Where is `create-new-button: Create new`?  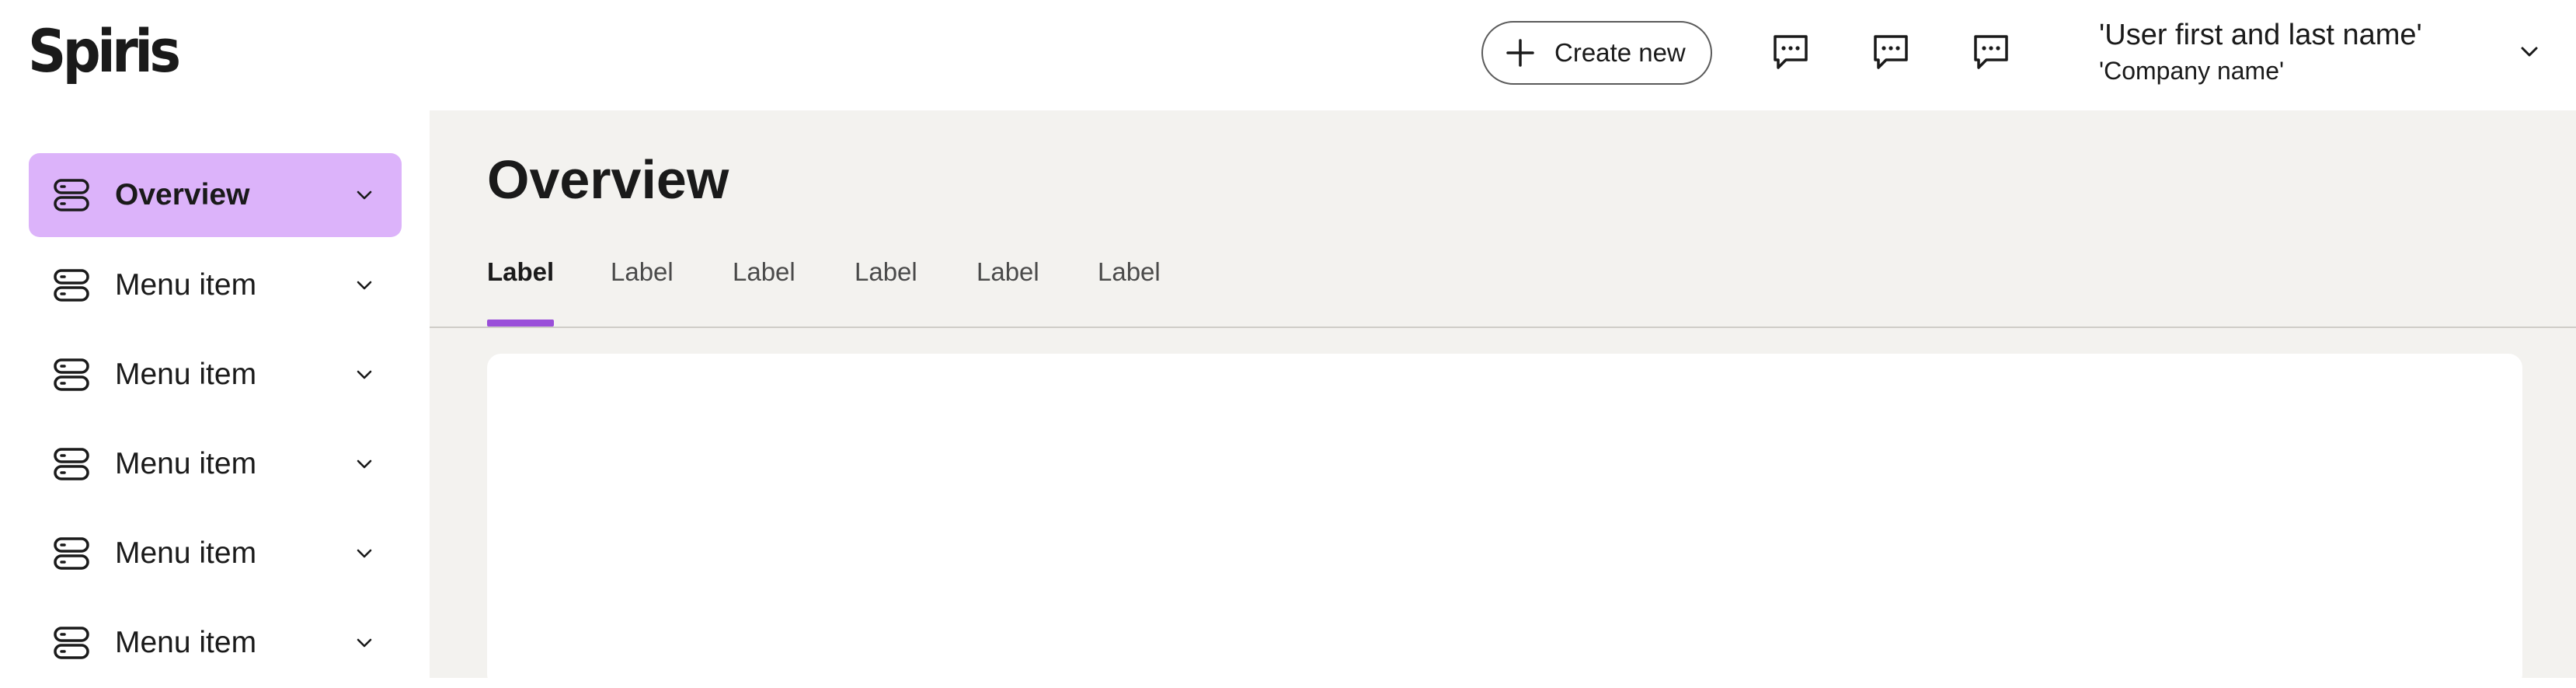
create-new-button: Create new is located at coordinates (1596, 53).